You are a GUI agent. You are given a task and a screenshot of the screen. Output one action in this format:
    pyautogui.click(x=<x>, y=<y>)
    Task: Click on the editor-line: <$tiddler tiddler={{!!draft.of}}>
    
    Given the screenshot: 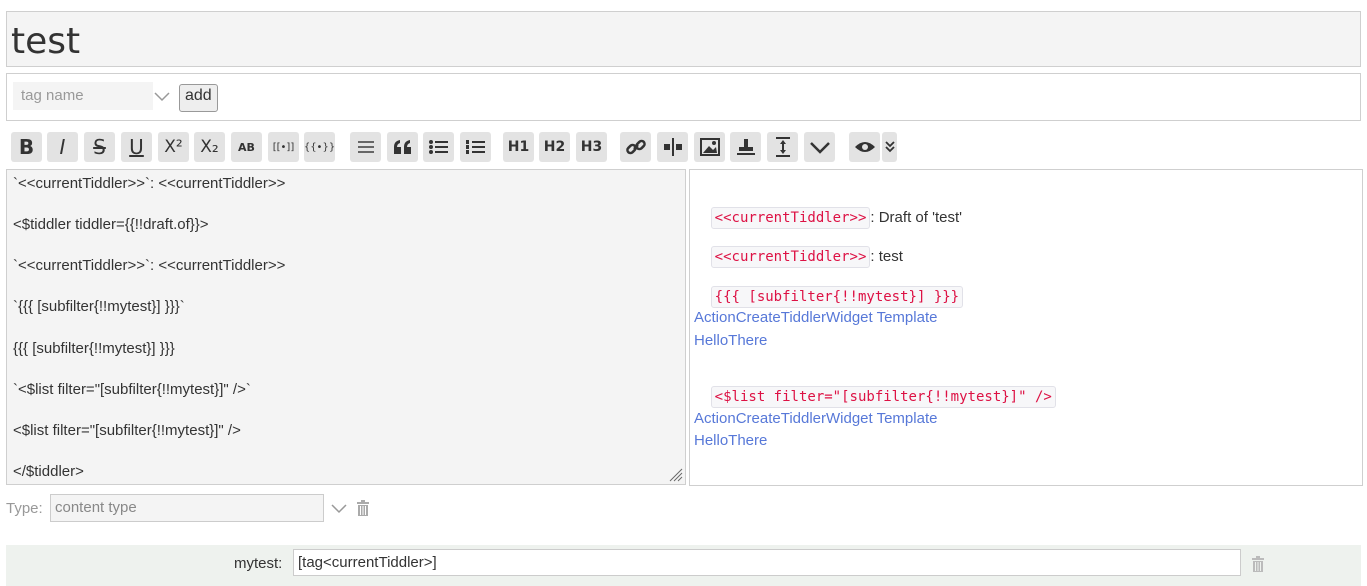 What is the action you would take?
    pyautogui.click(x=111, y=224)
    